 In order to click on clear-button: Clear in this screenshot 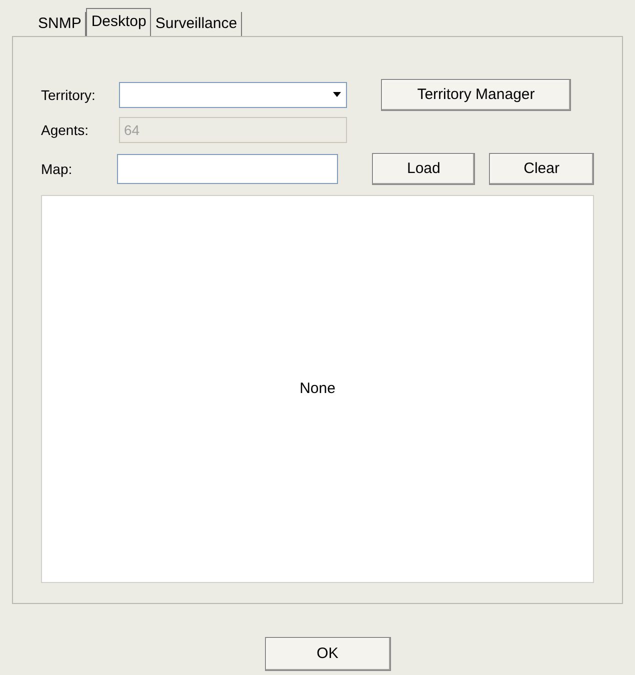, I will do `click(541, 169)`.